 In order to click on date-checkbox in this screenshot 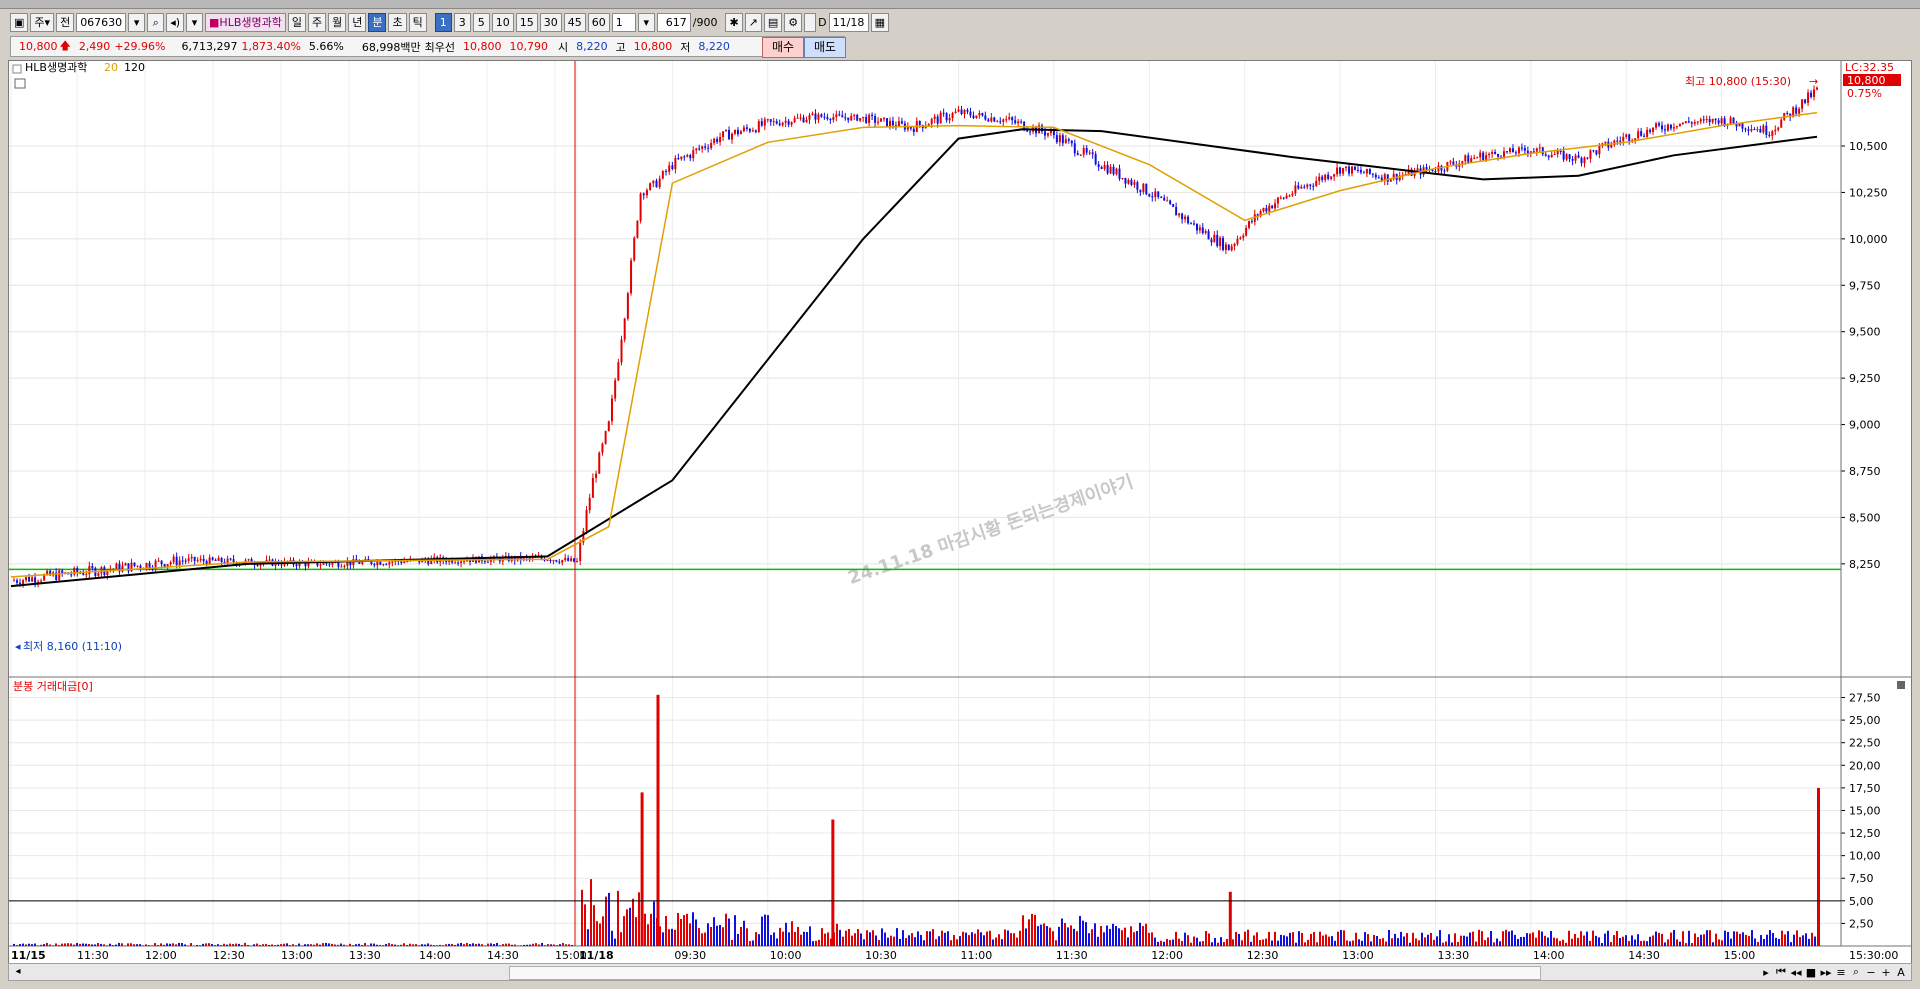, I will do `click(810, 22)`.